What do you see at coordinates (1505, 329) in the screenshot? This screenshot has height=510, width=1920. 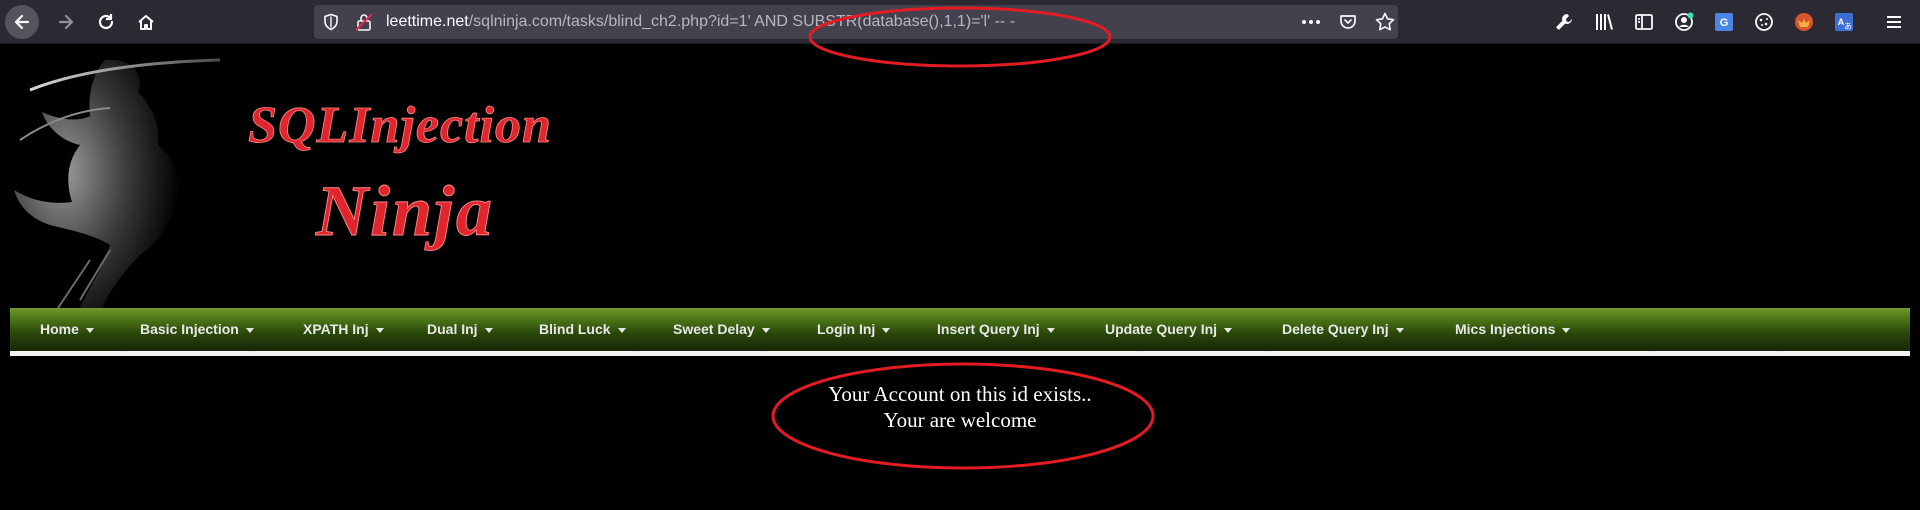 I see `nav-label: Mics Injections` at bounding box center [1505, 329].